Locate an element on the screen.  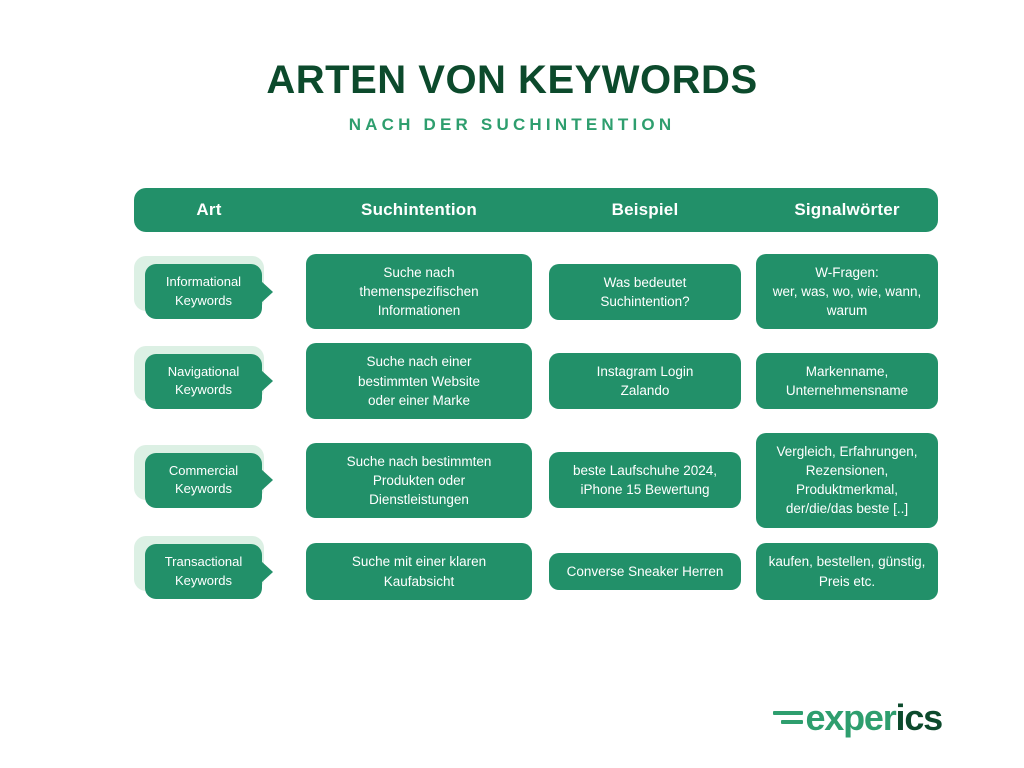
cell-beispiel: Instagram Login Zalando is located at coordinates (645, 381).